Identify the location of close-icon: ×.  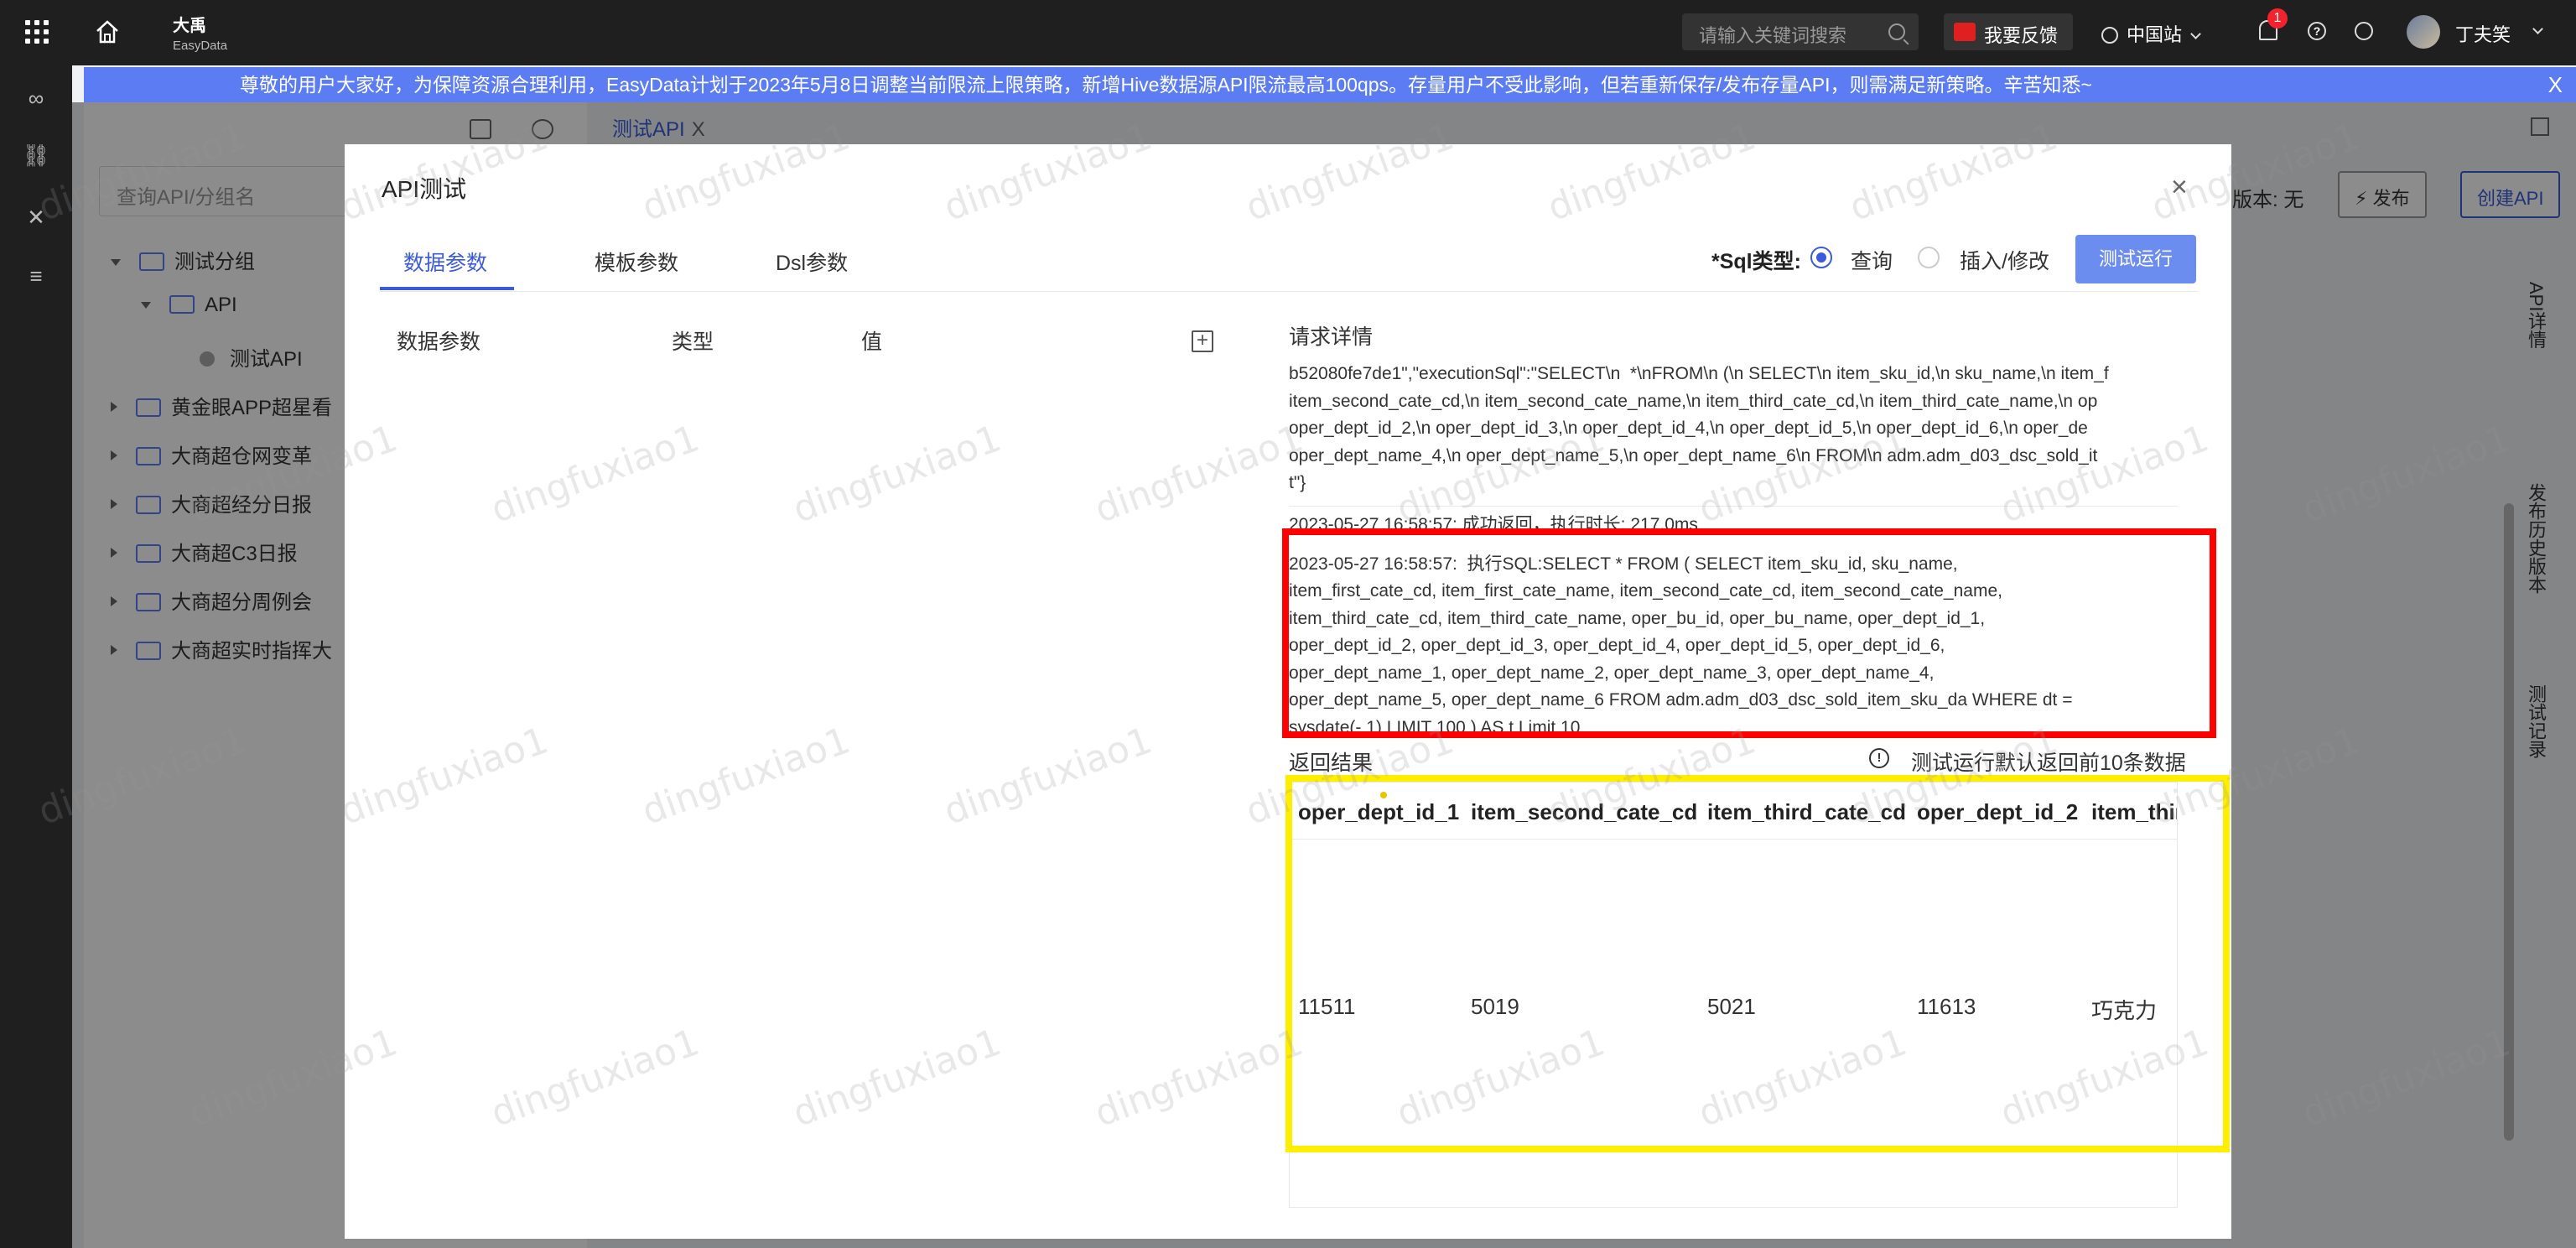
(2179, 187).